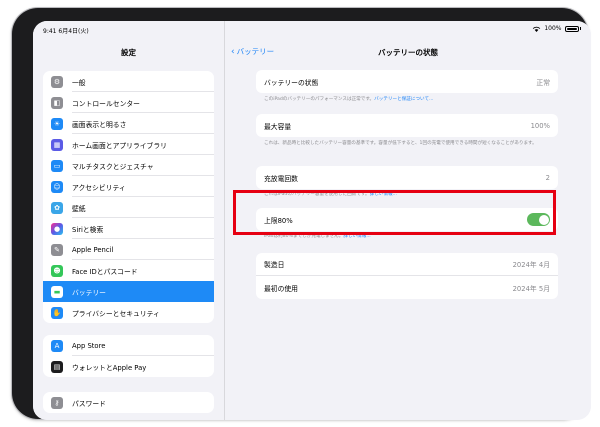  What do you see at coordinates (128, 207) in the screenshot?
I see `sidebar-item-wallpaper: ✿ 壁紙` at bounding box center [128, 207].